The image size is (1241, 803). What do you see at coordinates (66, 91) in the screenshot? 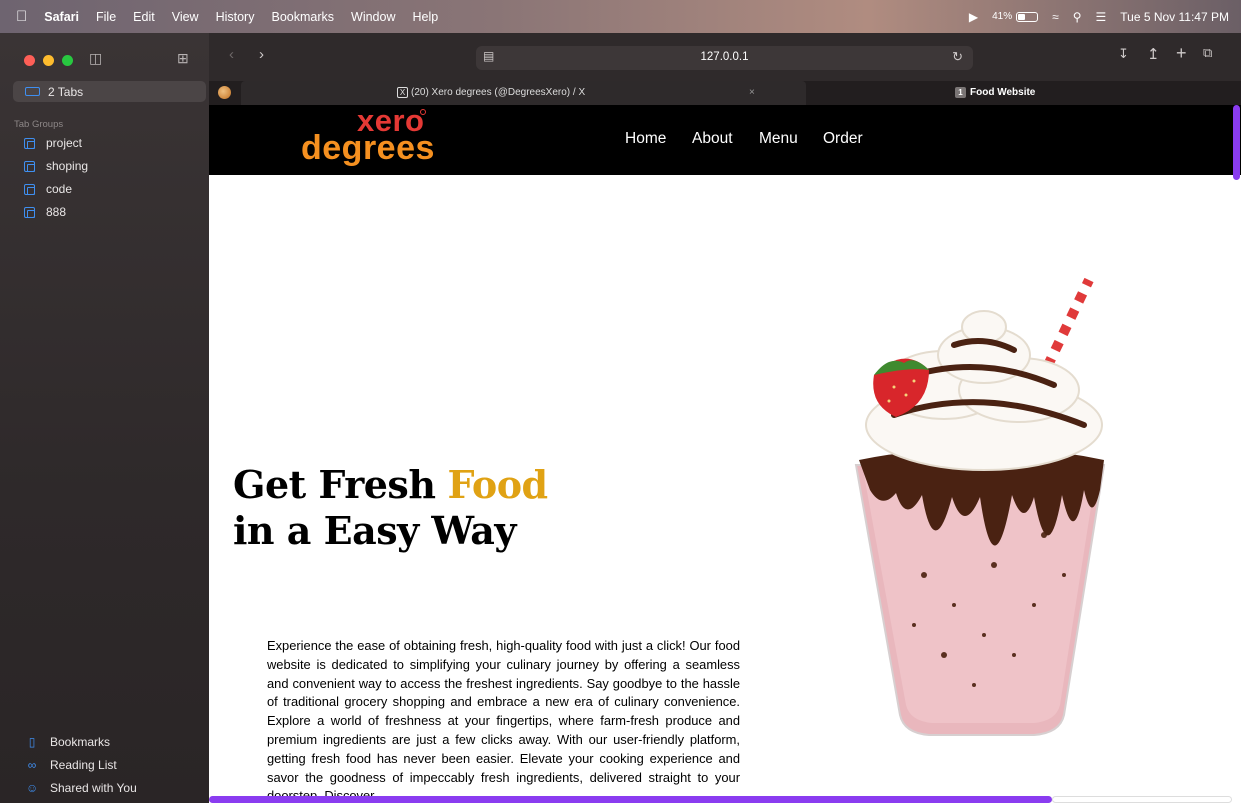
I see `tabs-count-label: 2 Tabs` at bounding box center [66, 91].